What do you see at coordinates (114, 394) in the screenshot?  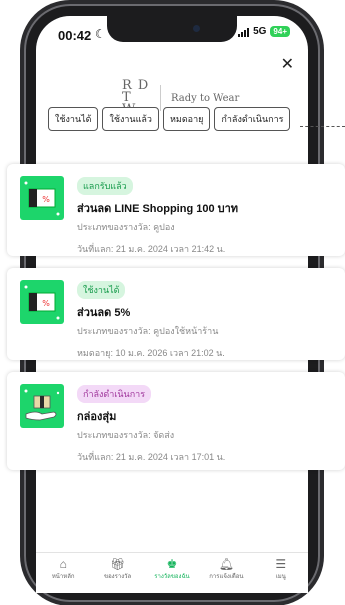 I see `status-badge: กำลังดำเนินการ` at bounding box center [114, 394].